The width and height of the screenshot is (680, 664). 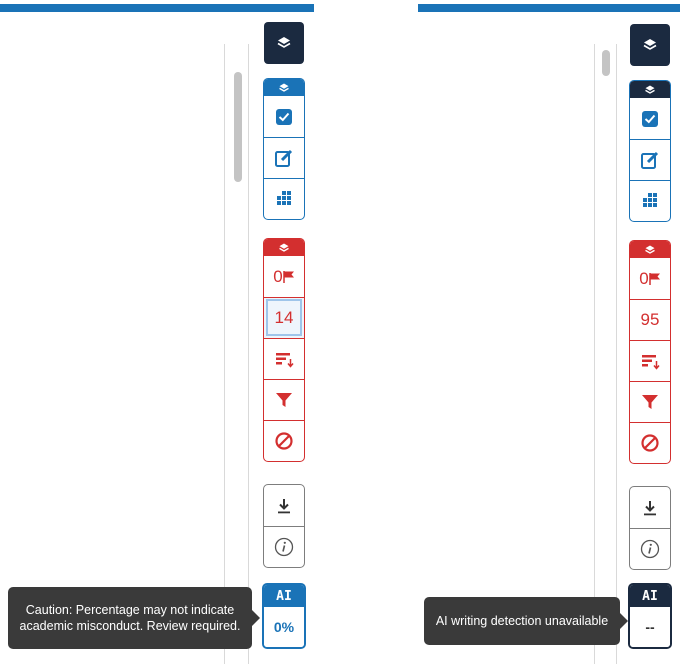 I want to click on tooltip-text: AI writing detection unavailable, so click(x=522, y=621).